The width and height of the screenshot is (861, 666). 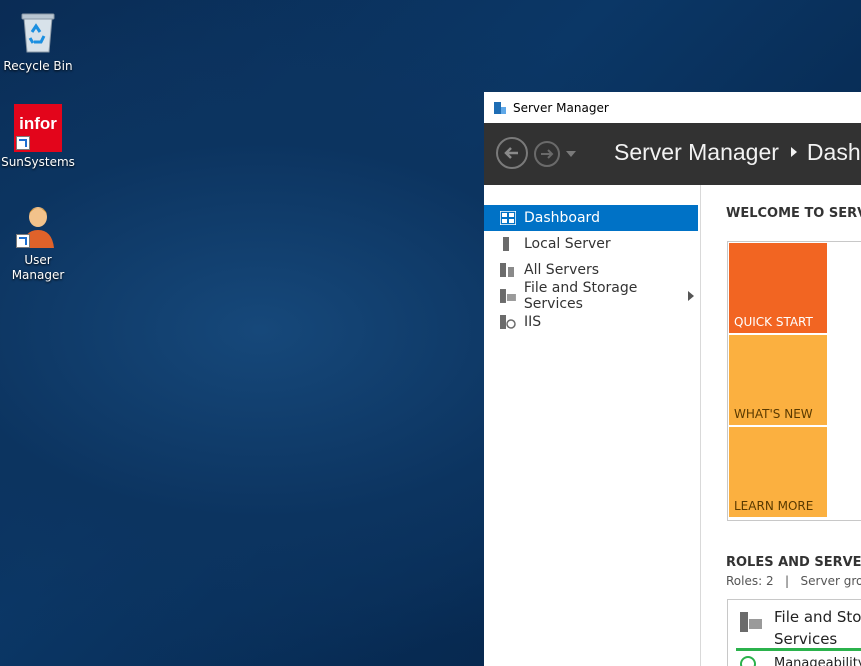 What do you see at coordinates (38, 162) in the screenshot?
I see `desktop-icon-label: SunSystems` at bounding box center [38, 162].